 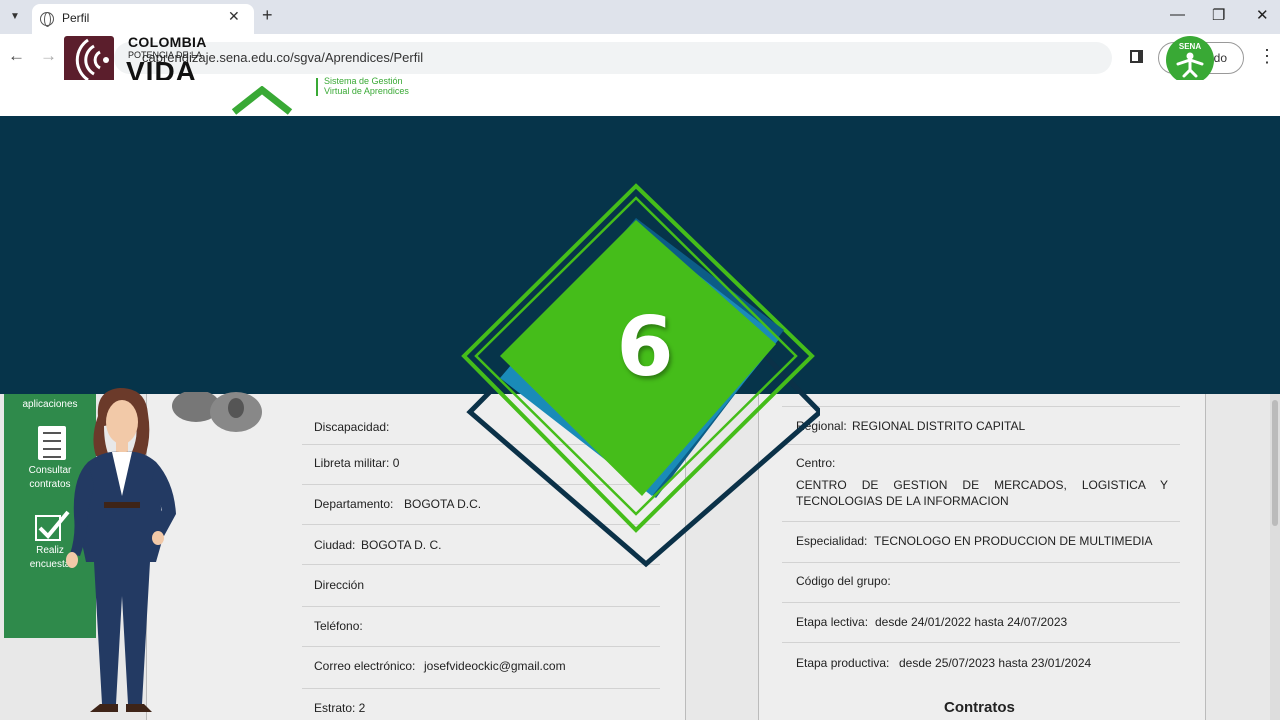 I want to click on field-ciudad-label: Ciudad:, so click(x=335, y=545).